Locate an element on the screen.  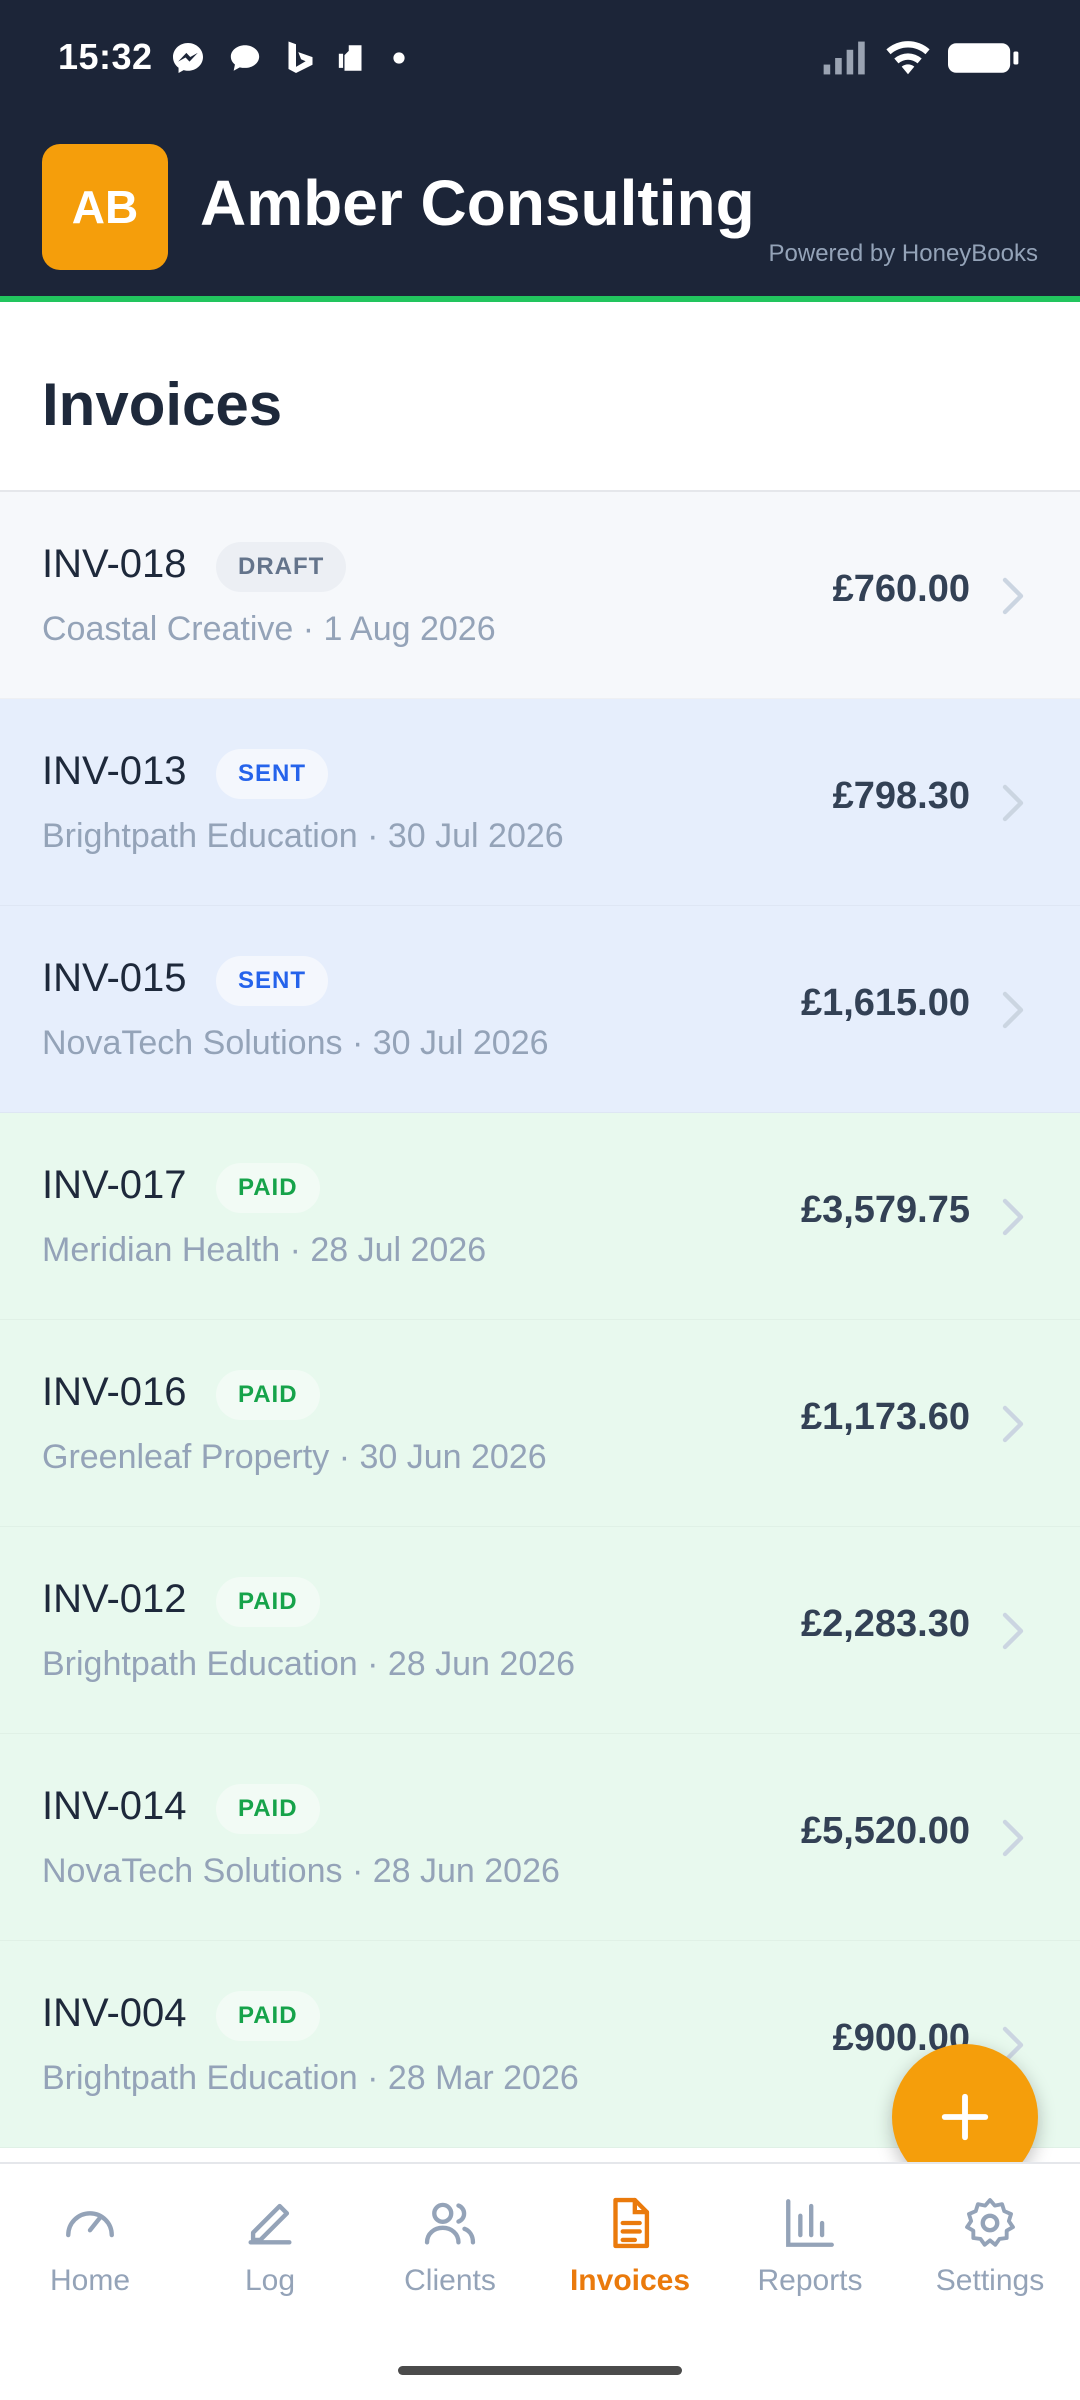
bar-chart-icon is located at coordinates (810, 2223).